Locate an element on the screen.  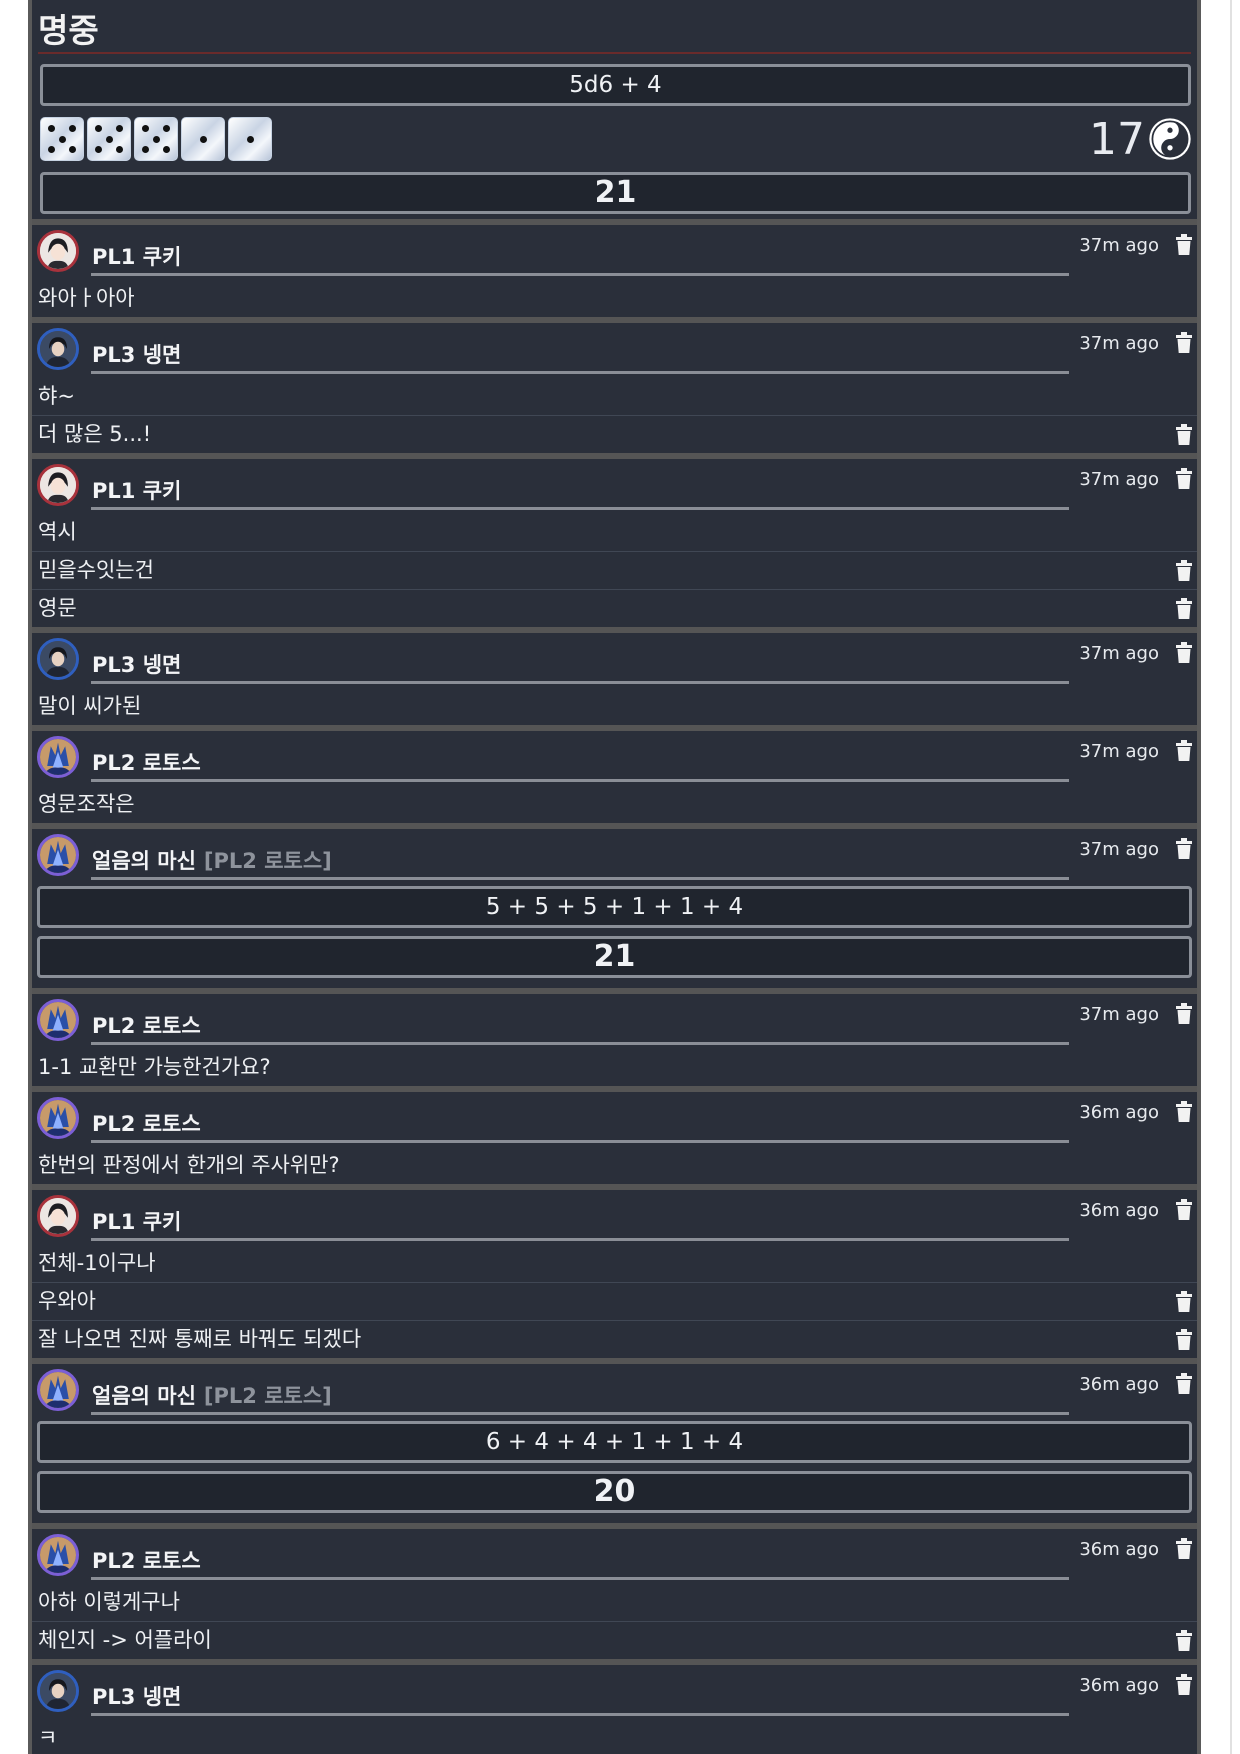
message-text: 잘 나오면 진짜 통째로 바꿔도 되겠다 is located at coordinates (614, 1339).